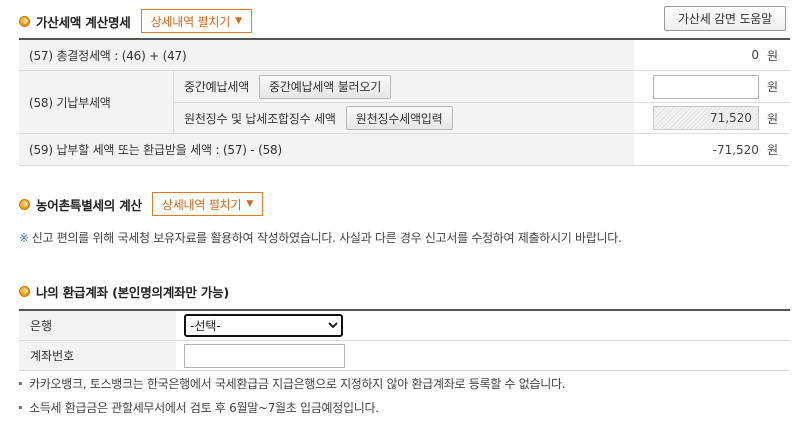 Image resolution: width=805 pixels, height=426 pixels. I want to click on payable-value: -71,520, so click(735, 149).